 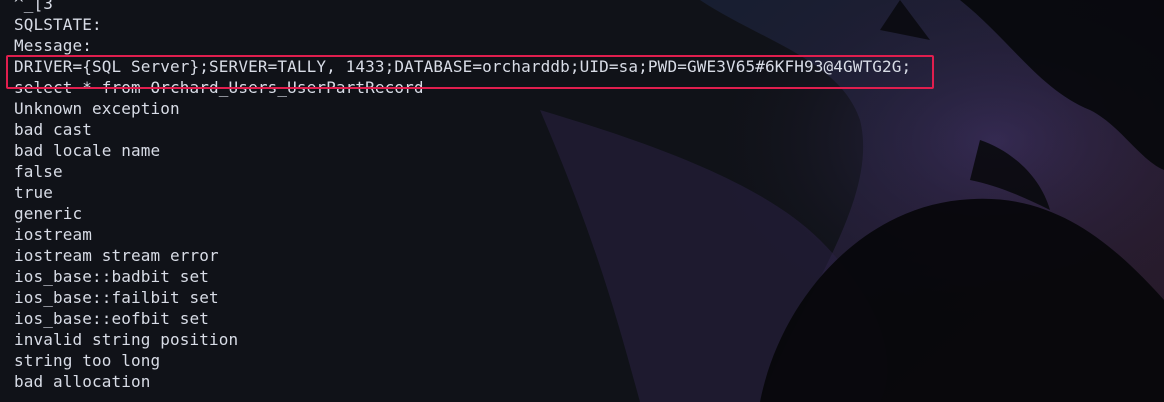 What do you see at coordinates (53, 234) in the screenshot?
I see `terminal-line: iostream` at bounding box center [53, 234].